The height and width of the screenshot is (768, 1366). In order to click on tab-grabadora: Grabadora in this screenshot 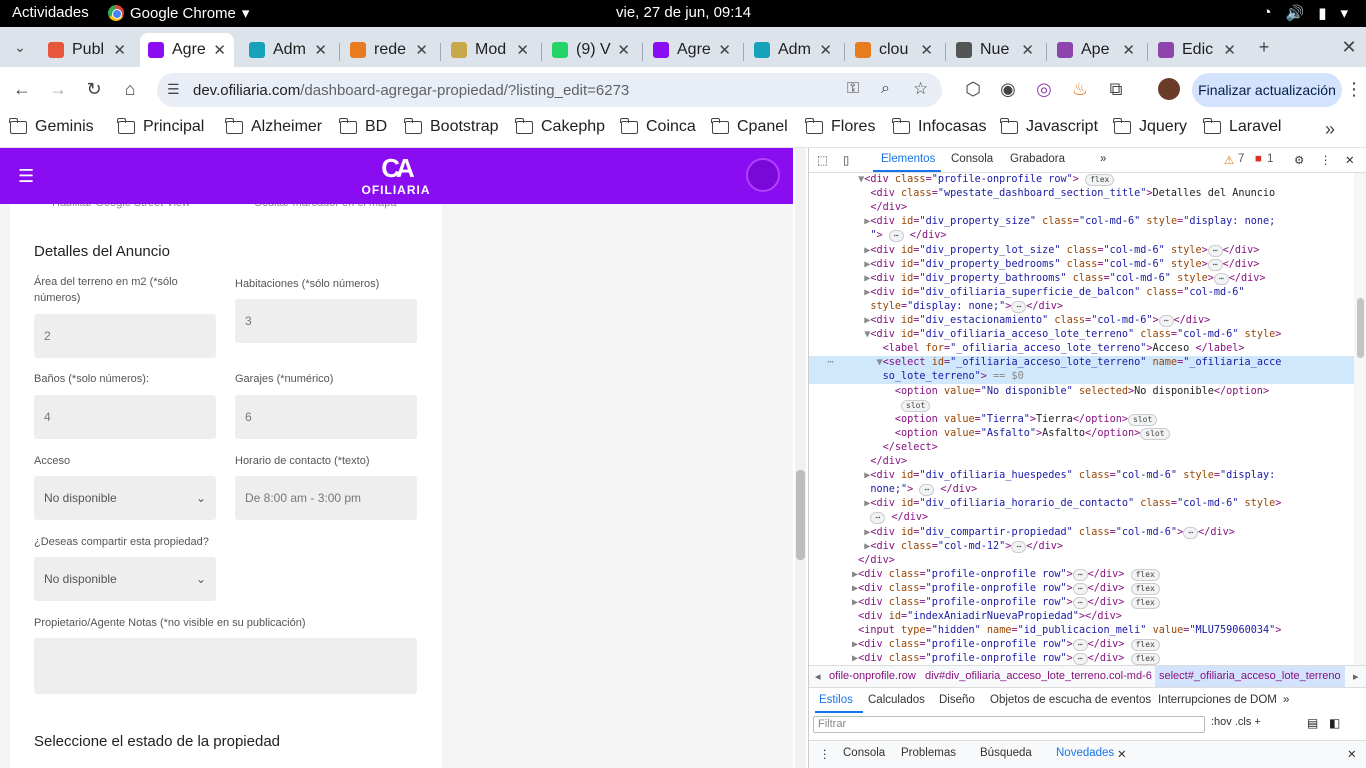, I will do `click(1037, 159)`.